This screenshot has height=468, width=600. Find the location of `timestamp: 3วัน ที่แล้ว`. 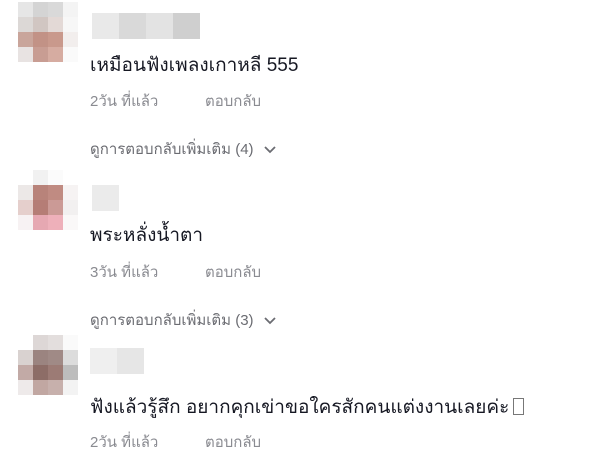

timestamp: 3วัน ที่แล้ว is located at coordinates (124, 272).